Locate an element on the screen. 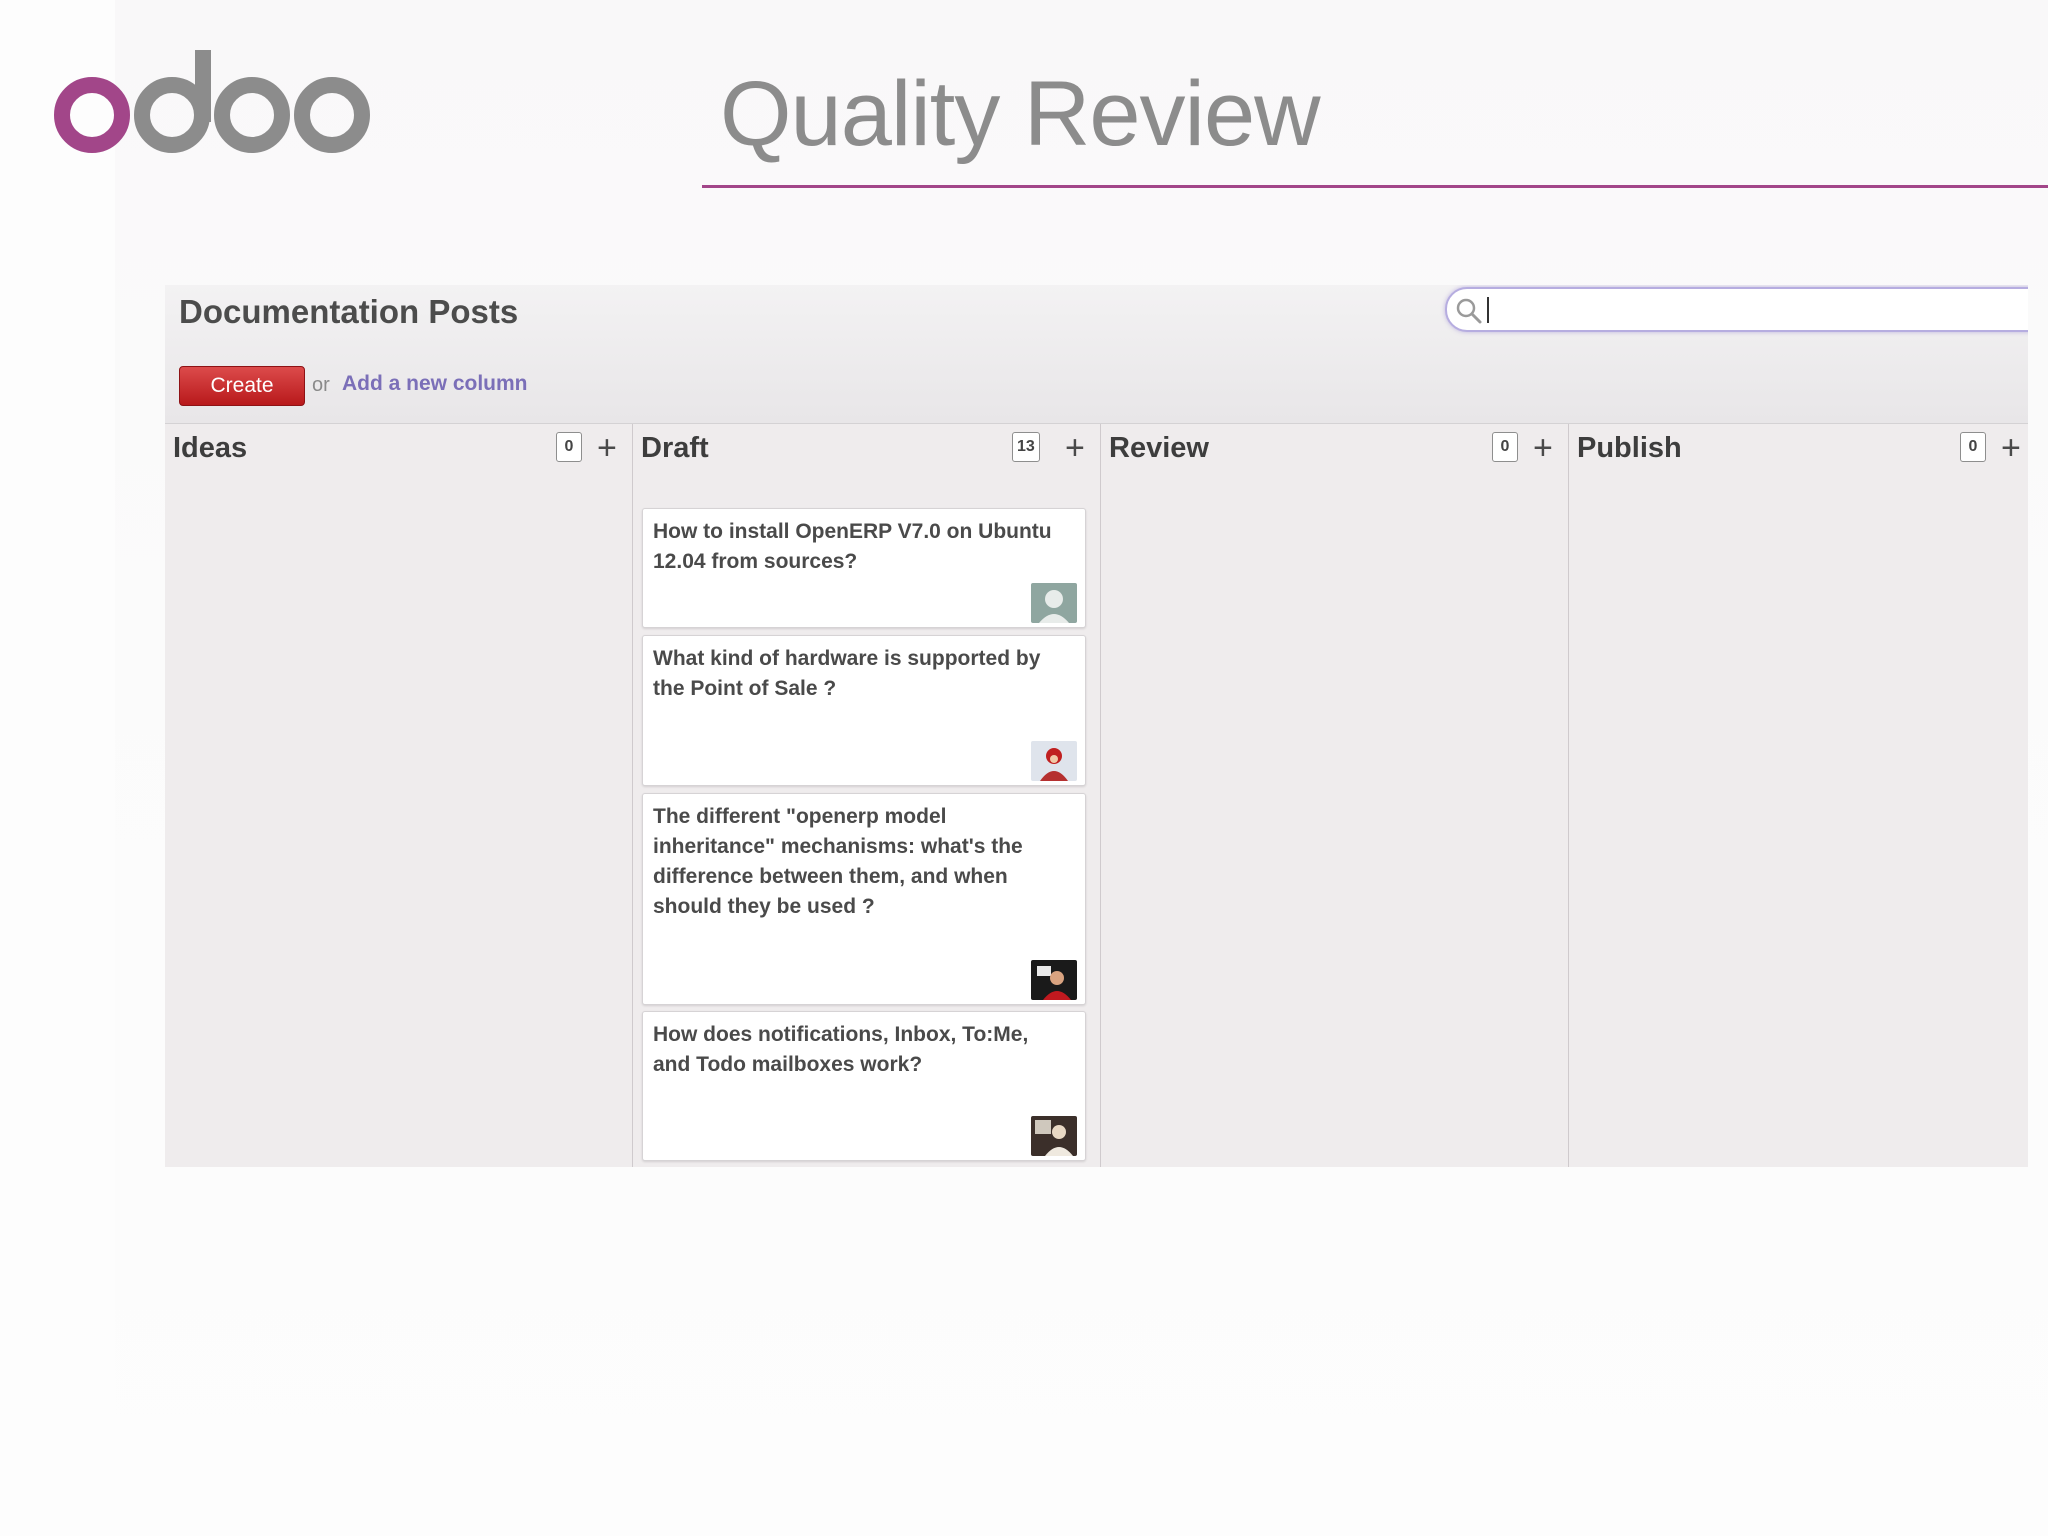  user-avatar-red-icon is located at coordinates (1054, 761).